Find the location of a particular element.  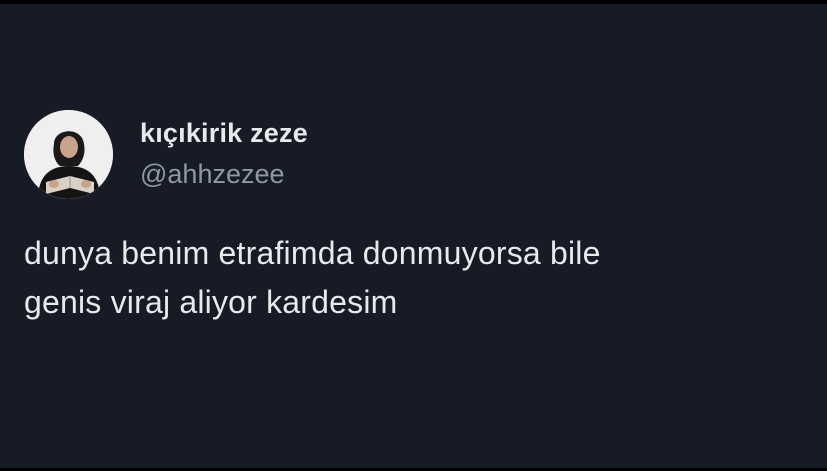

avatar-photo is located at coordinates (68, 154).